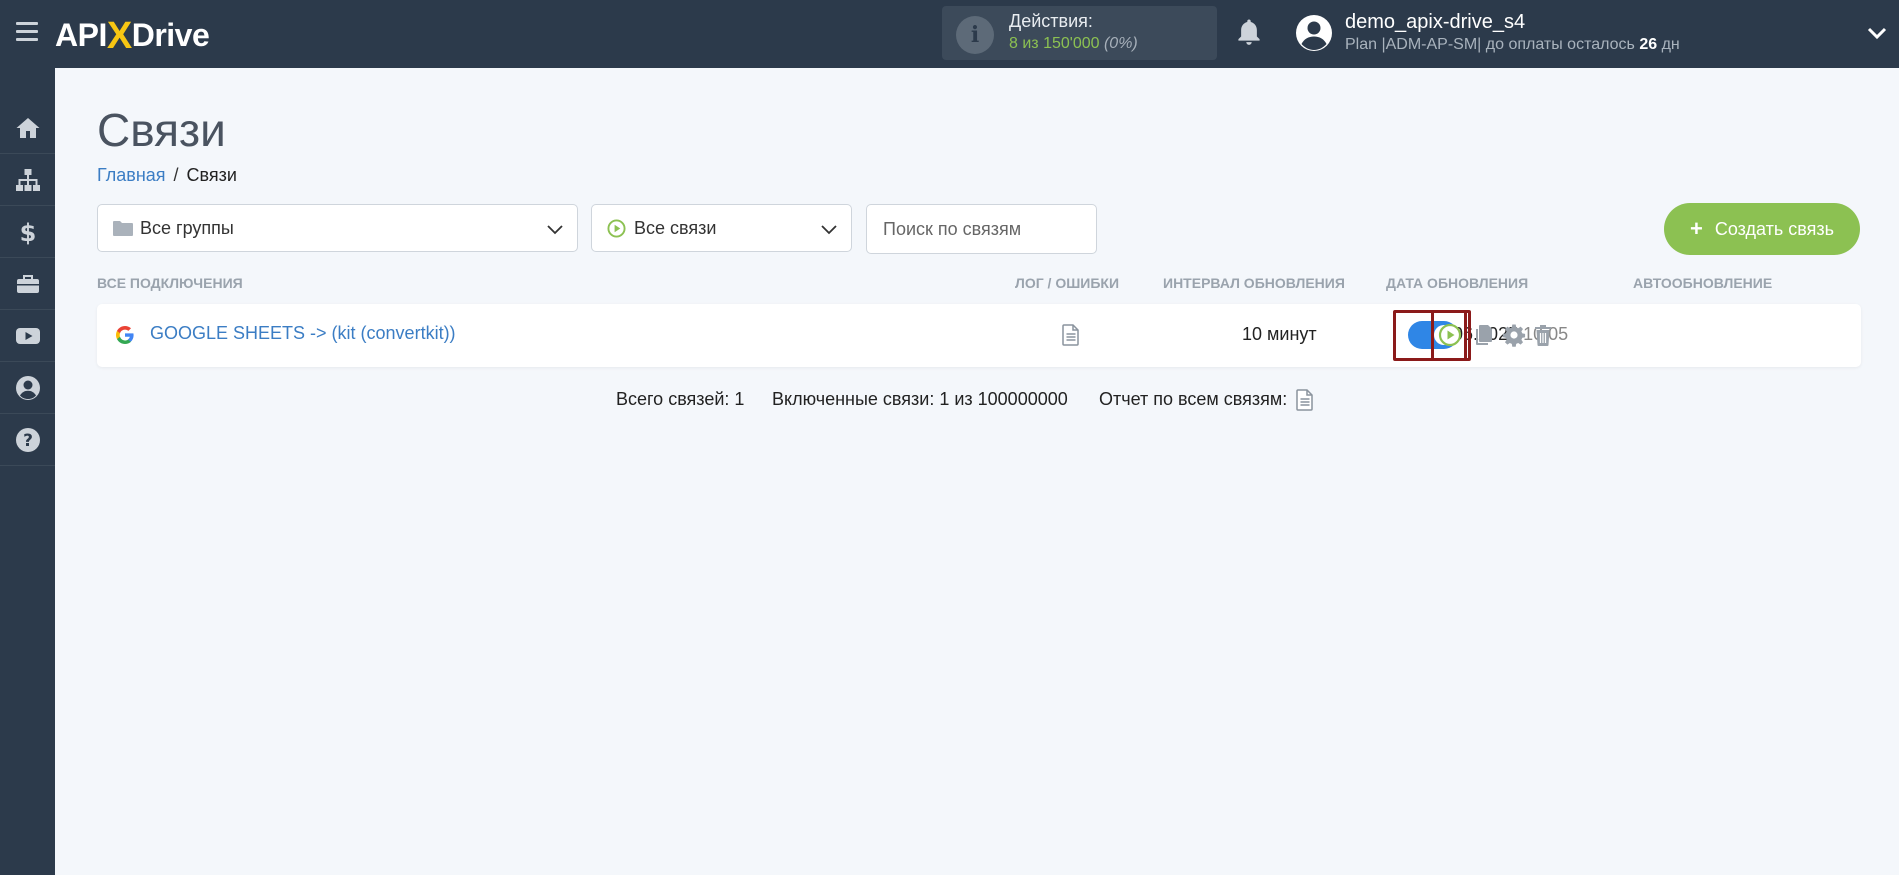 Image resolution: width=1899 pixels, height=875 pixels. What do you see at coordinates (170, 35) in the screenshot?
I see `logo-drive-text: Drive` at bounding box center [170, 35].